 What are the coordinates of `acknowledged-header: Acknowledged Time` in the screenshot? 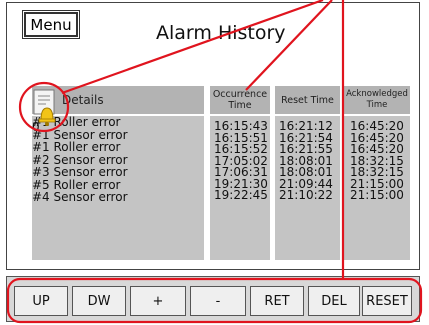 It's located at (377, 100).